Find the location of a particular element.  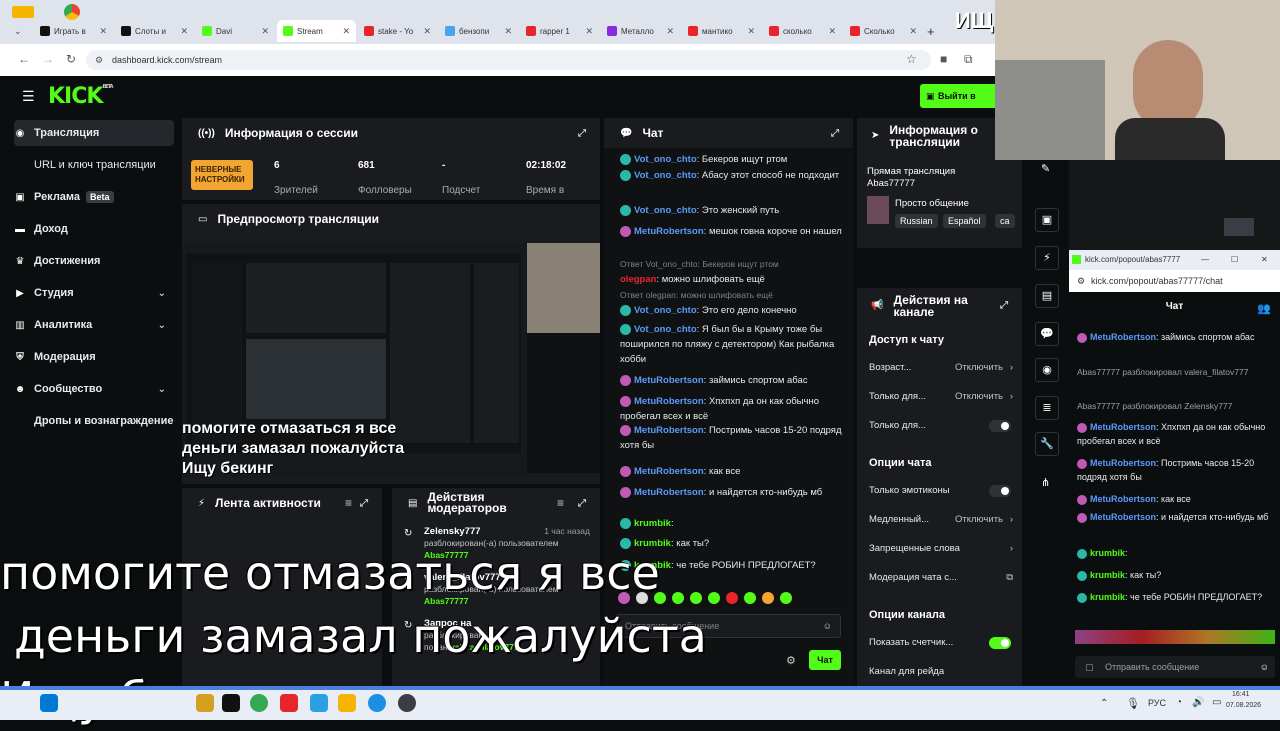

close-icon: ✕ is located at coordinates (1264, 260).